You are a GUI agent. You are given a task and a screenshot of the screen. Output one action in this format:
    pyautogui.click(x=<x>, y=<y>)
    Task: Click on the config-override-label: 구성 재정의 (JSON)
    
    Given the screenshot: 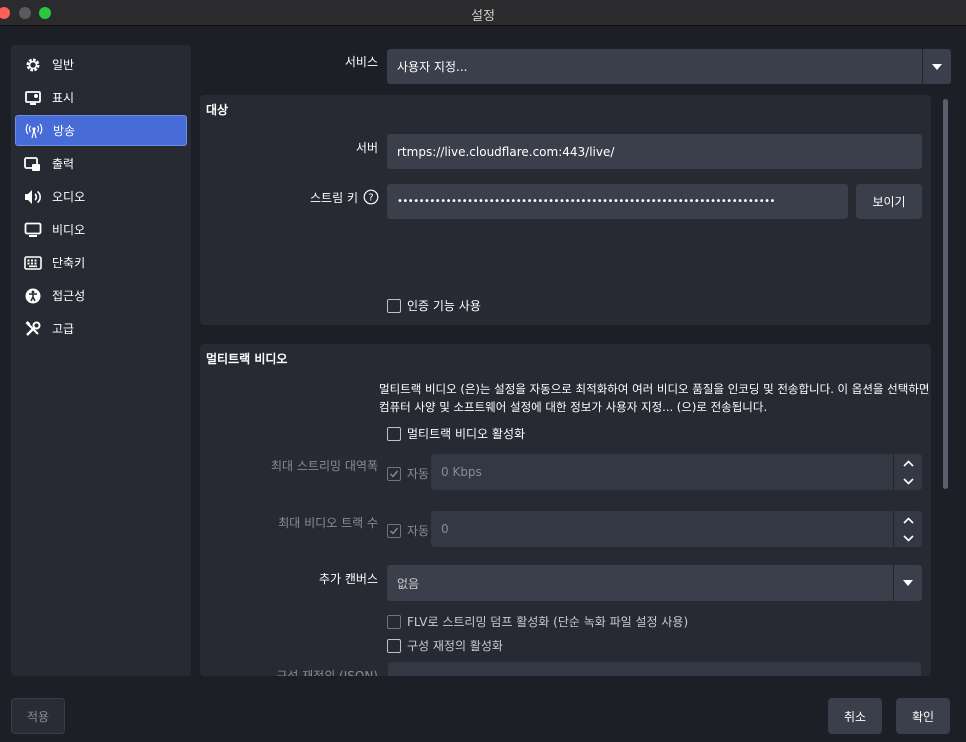 What is the action you would take?
    pyautogui.click(x=327, y=672)
    